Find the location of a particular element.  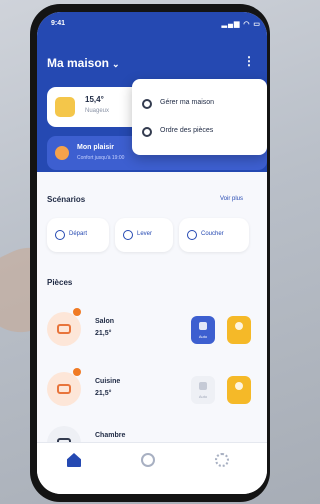

dropdown-menu: Gérer ma maison Ordre des pièces is located at coordinates (199, 117).